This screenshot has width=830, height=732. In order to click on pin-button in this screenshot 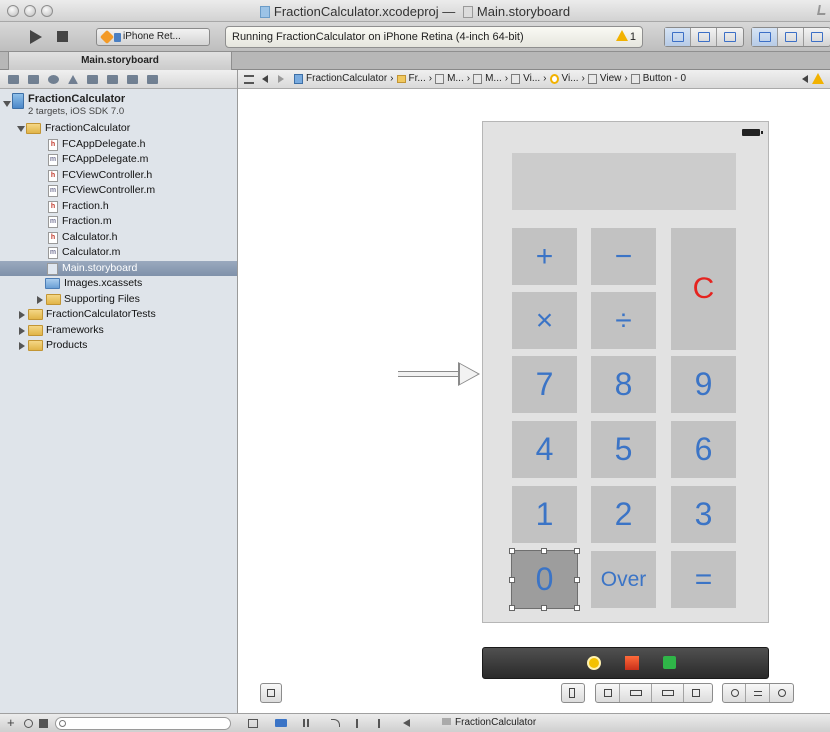, I will do `click(636, 693)`.